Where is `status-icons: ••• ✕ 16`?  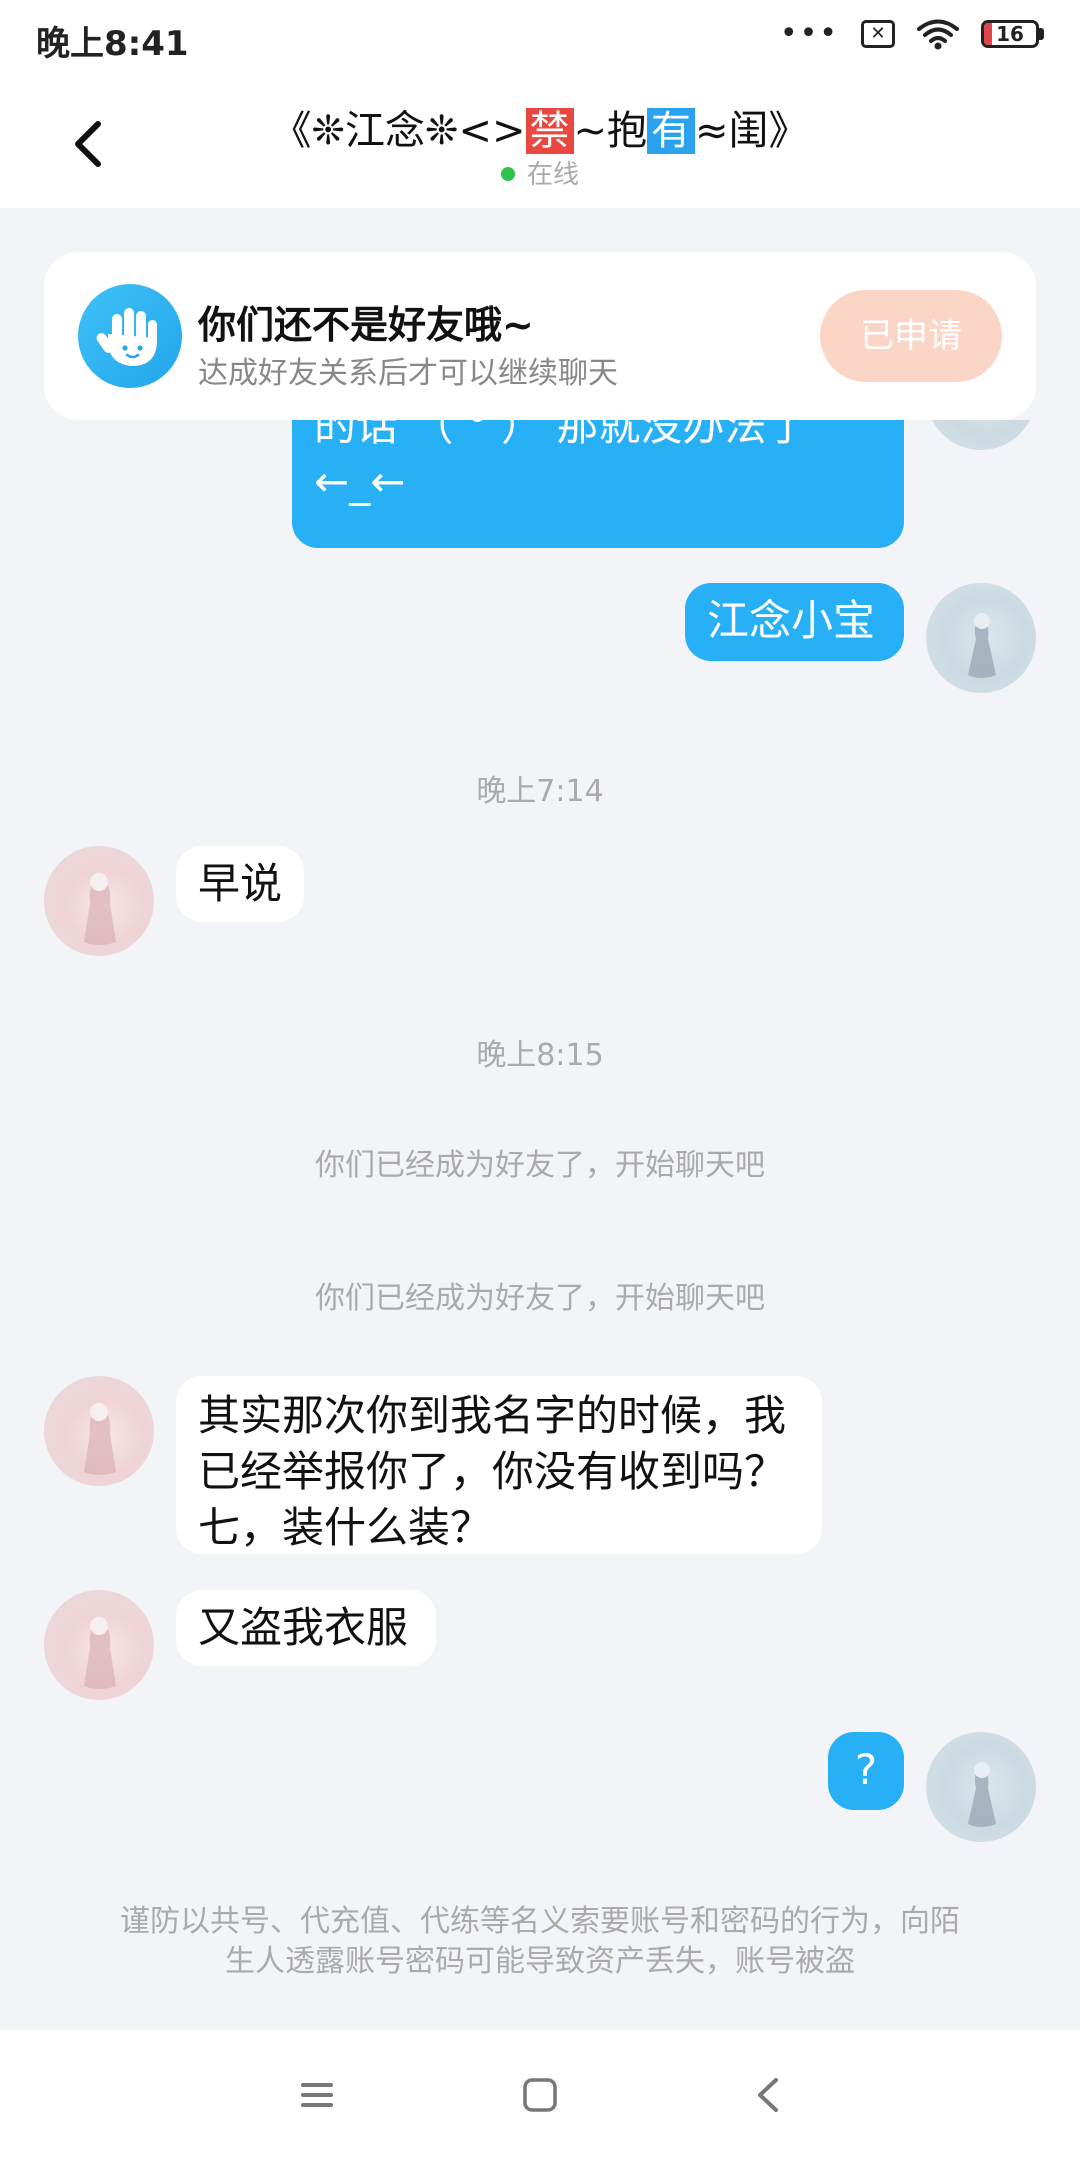
status-icons: ••• ✕ 16 is located at coordinates (912, 34).